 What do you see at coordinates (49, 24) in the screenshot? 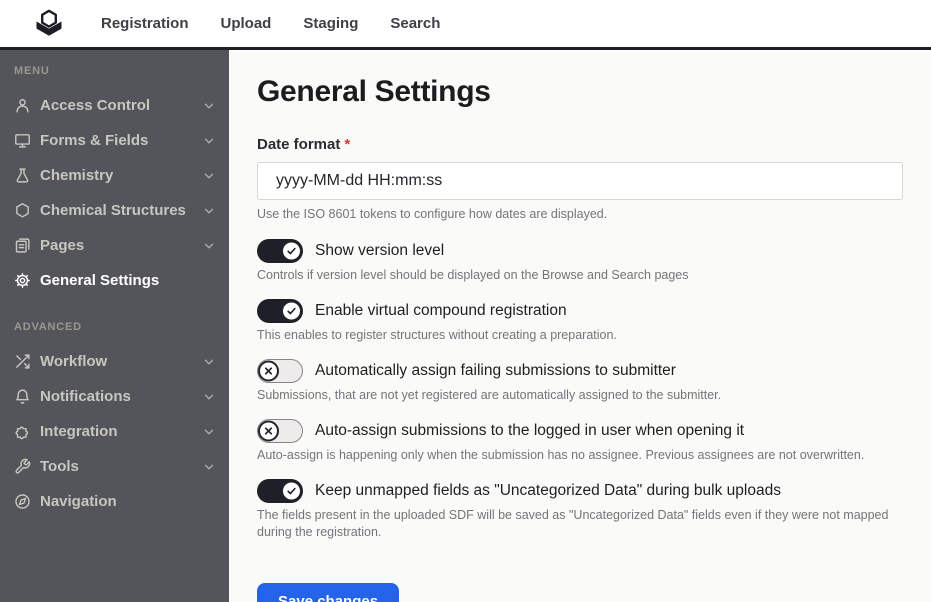
I see `hexagon-box-logo` at bounding box center [49, 24].